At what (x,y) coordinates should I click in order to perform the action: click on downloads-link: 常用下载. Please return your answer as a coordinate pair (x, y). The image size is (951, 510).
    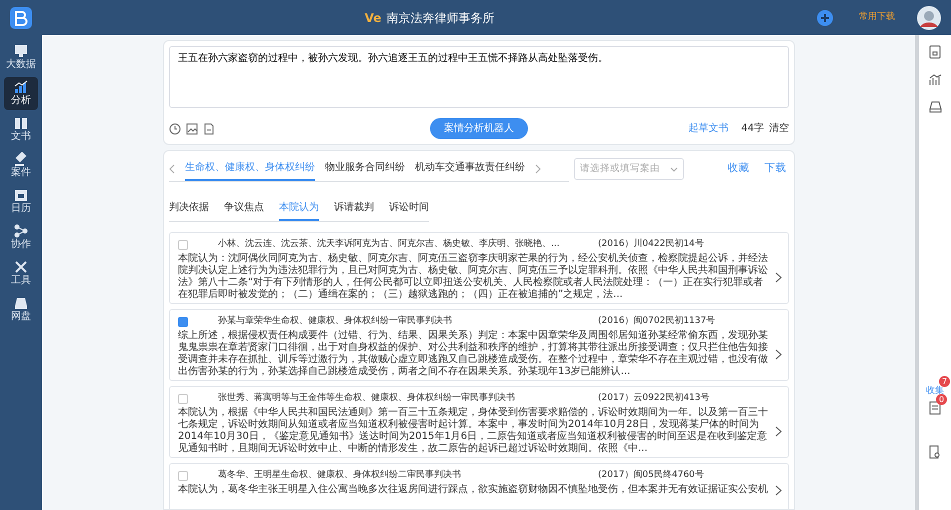
    Looking at the image, I should click on (877, 17).